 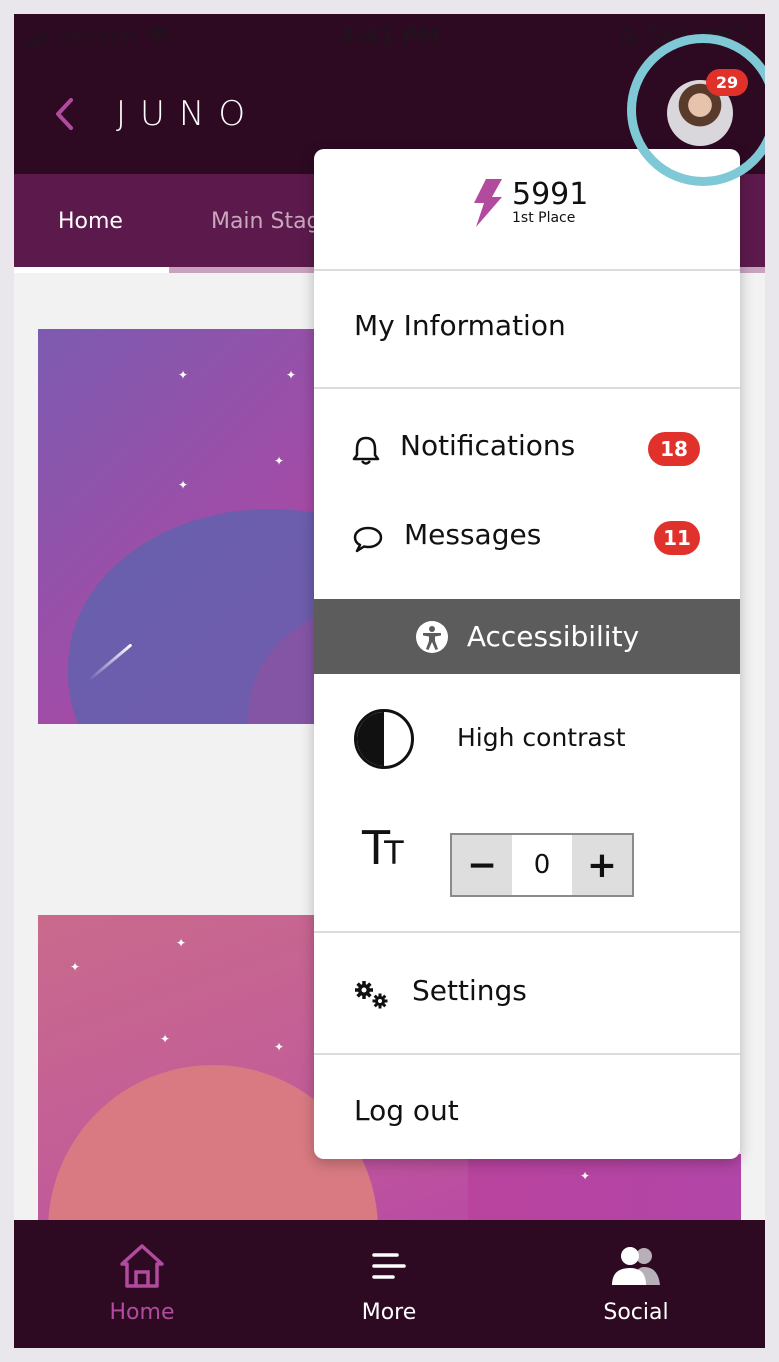 I want to click on carrier-label: Verizon, so click(x=96, y=37).